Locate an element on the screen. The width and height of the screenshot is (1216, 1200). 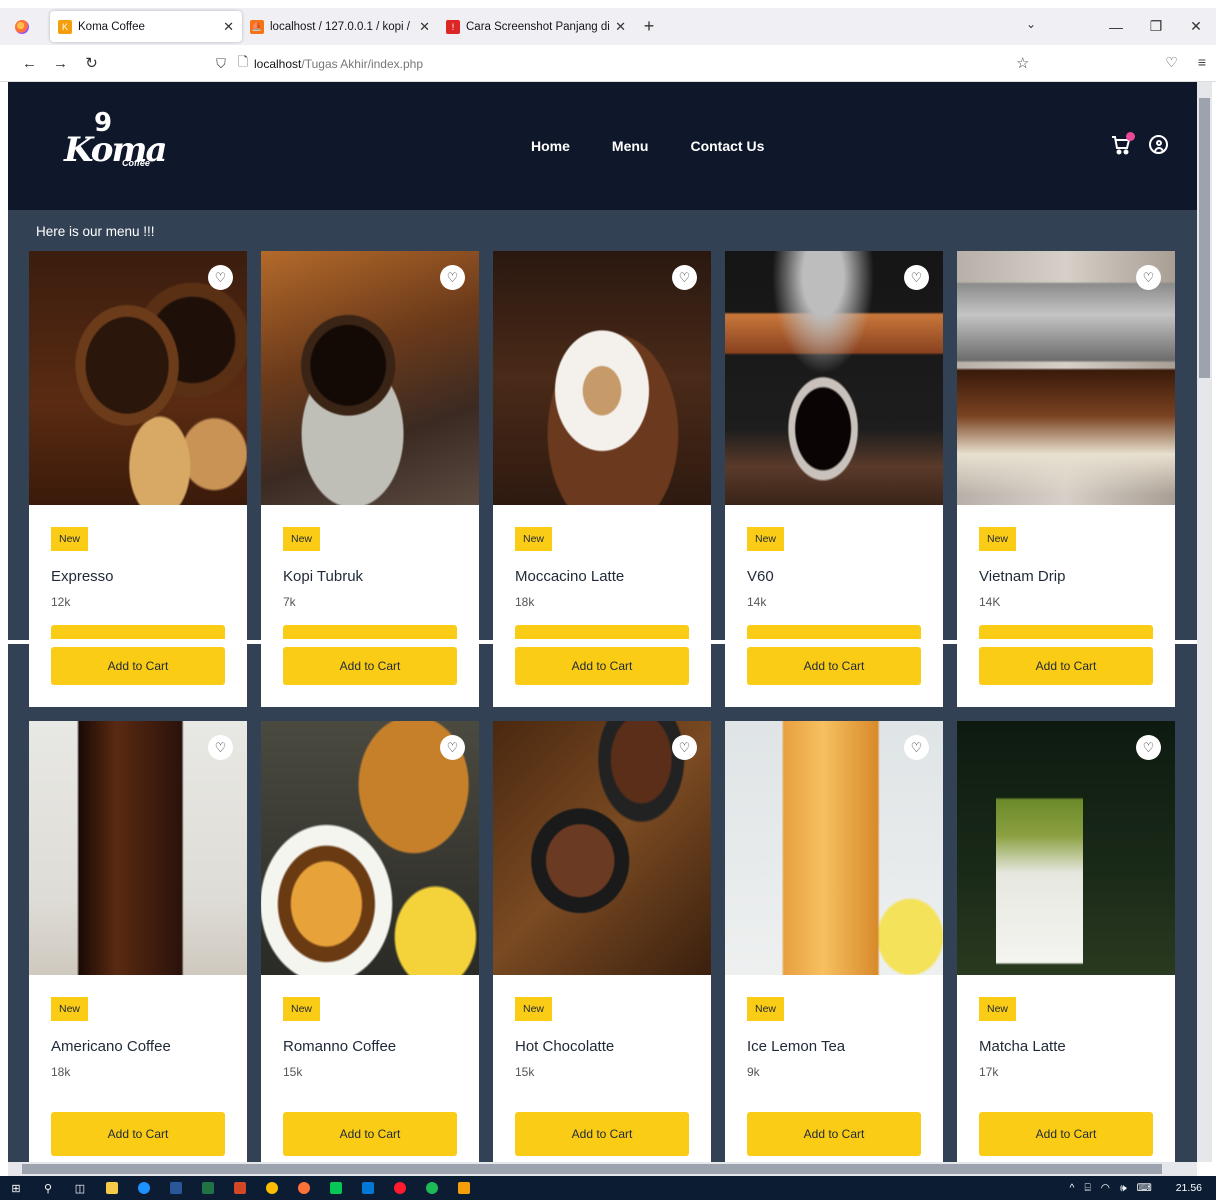
logo-sub: Coffee is located at coordinates (136, 163).